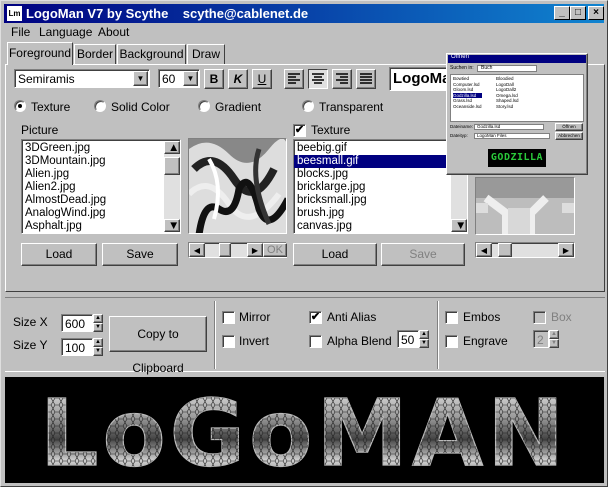 This screenshot has height=487, width=608. What do you see at coordinates (237, 250) in the screenshot?
I see `picture-hscrollbar: ◀ ▶ OK` at bounding box center [237, 250].